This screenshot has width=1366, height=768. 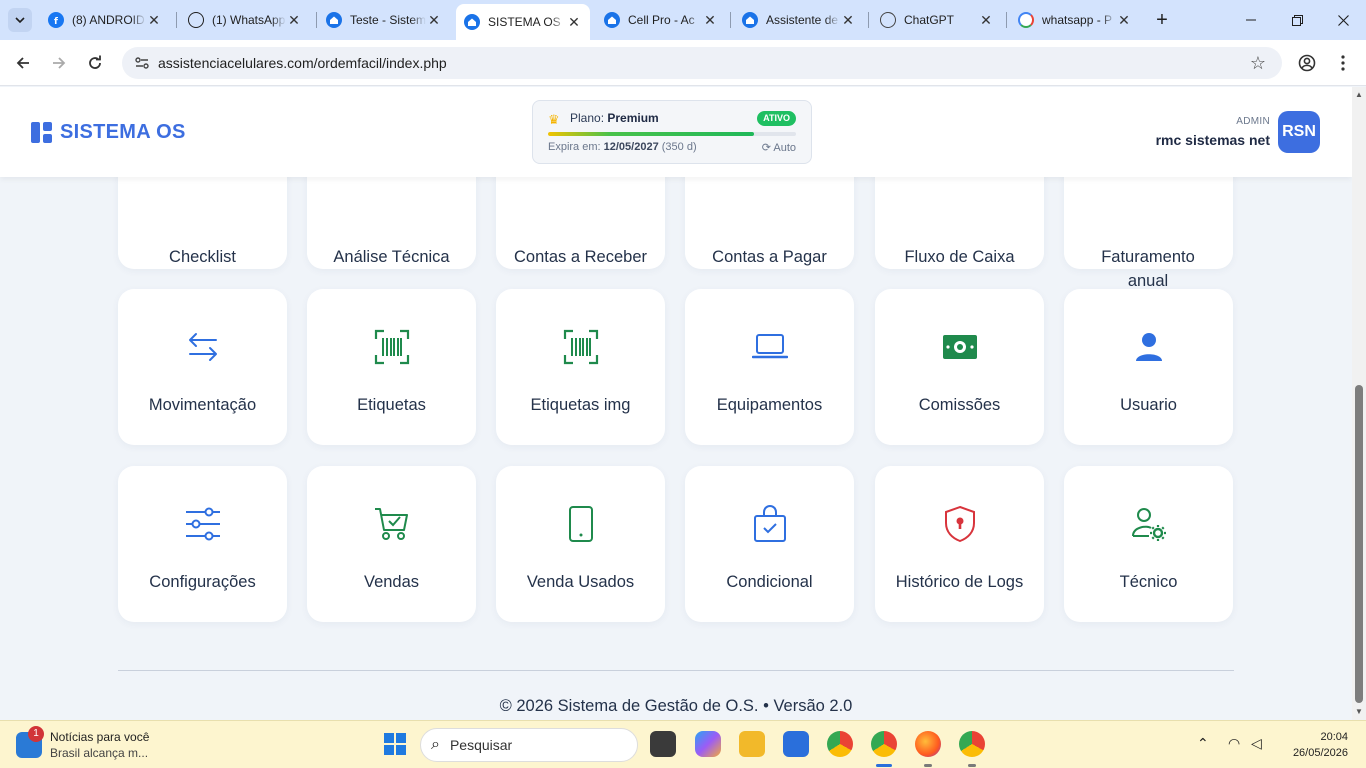 I want to click on back-button, so click(x=23, y=63).